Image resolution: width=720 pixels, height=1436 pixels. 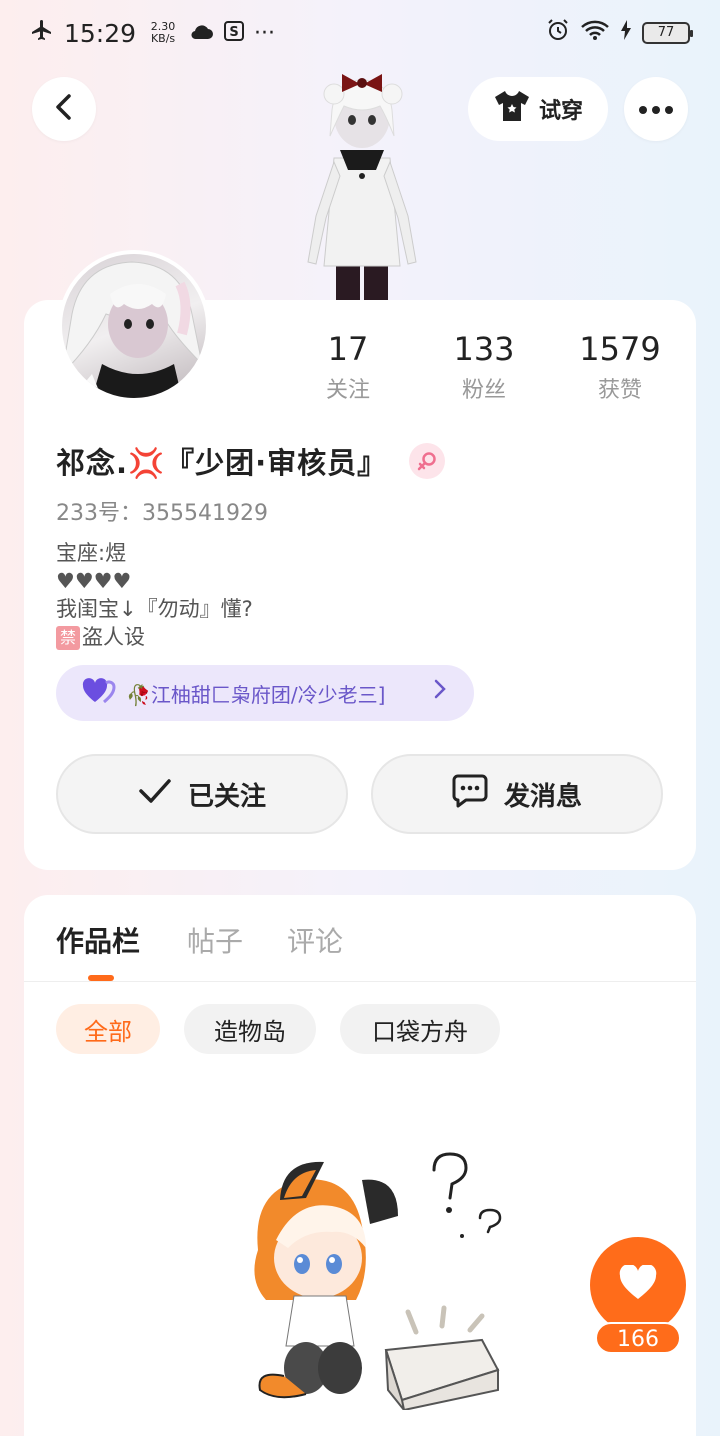 What do you see at coordinates (347, 390) in the screenshot?
I see `following-label: 关注` at bounding box center [347, 390].